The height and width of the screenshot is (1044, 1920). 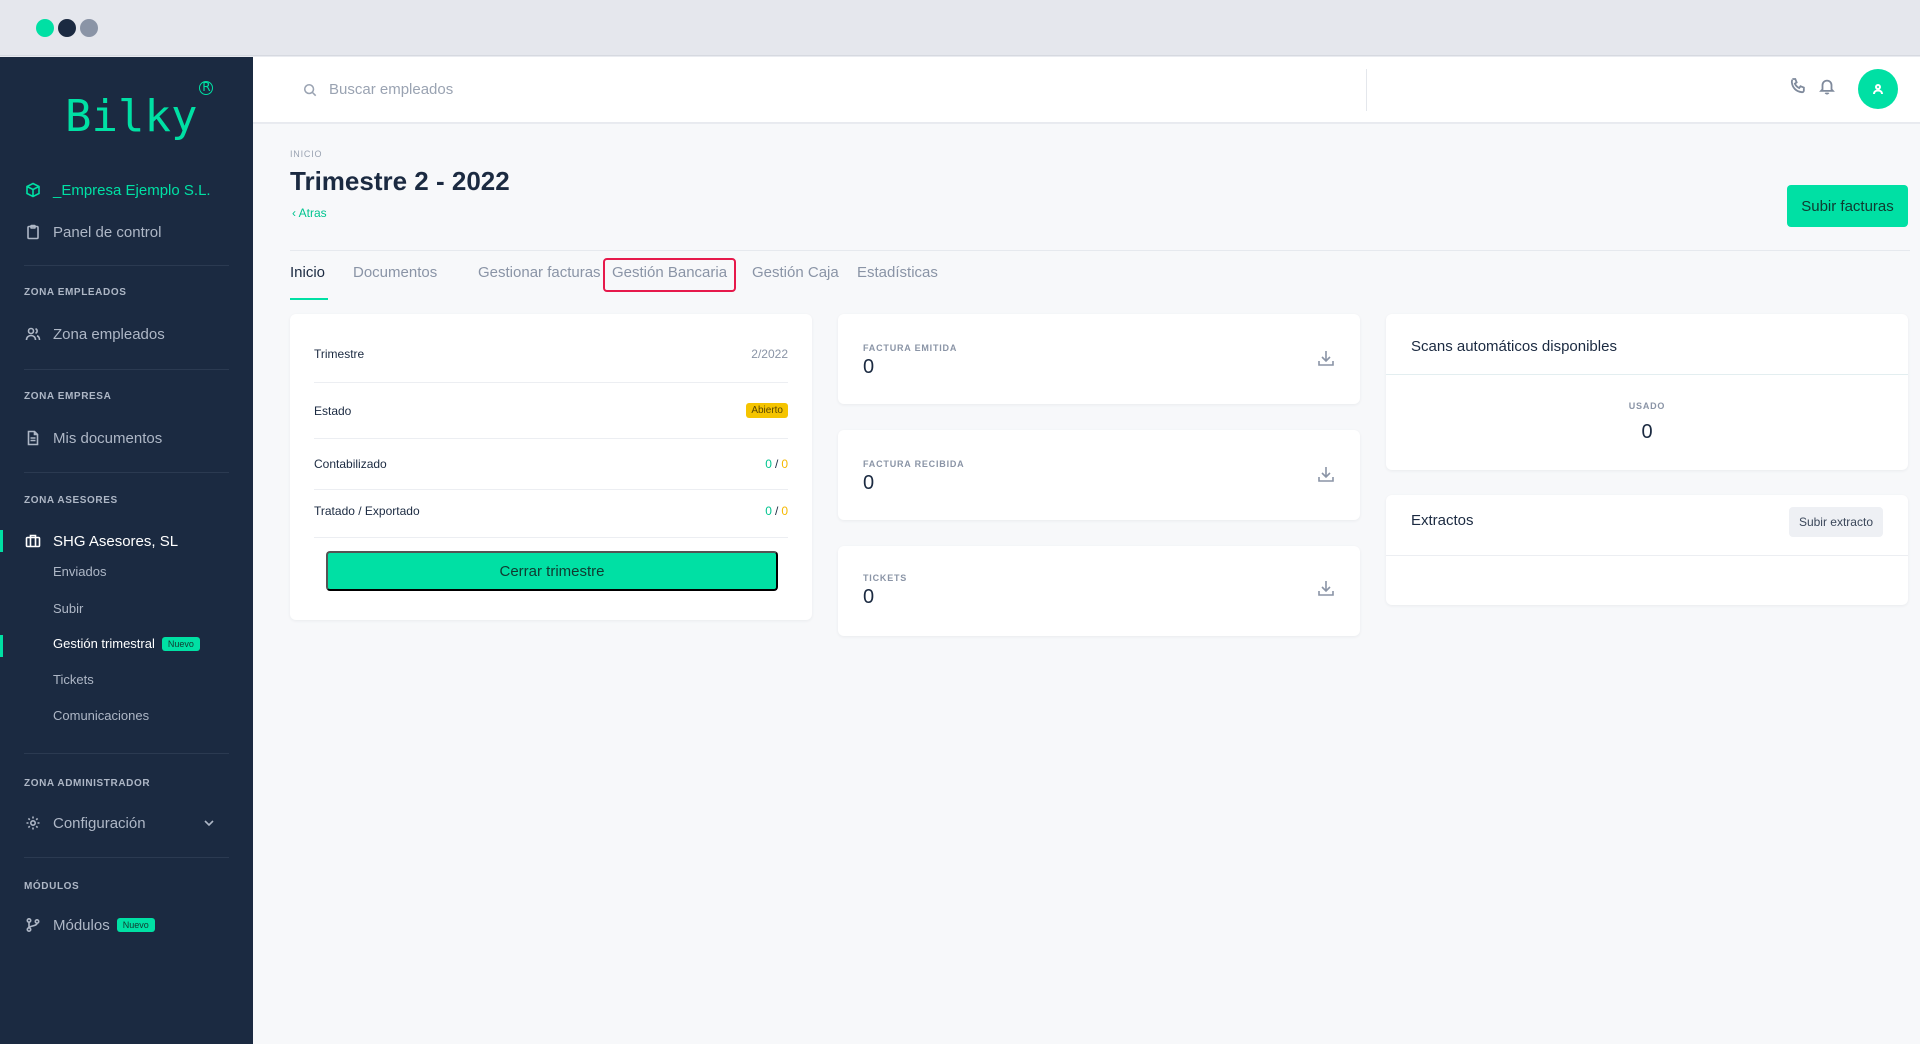 I want to click on gestion-trimestral-label: Gestión trimestral, so click(x=104, y=643).